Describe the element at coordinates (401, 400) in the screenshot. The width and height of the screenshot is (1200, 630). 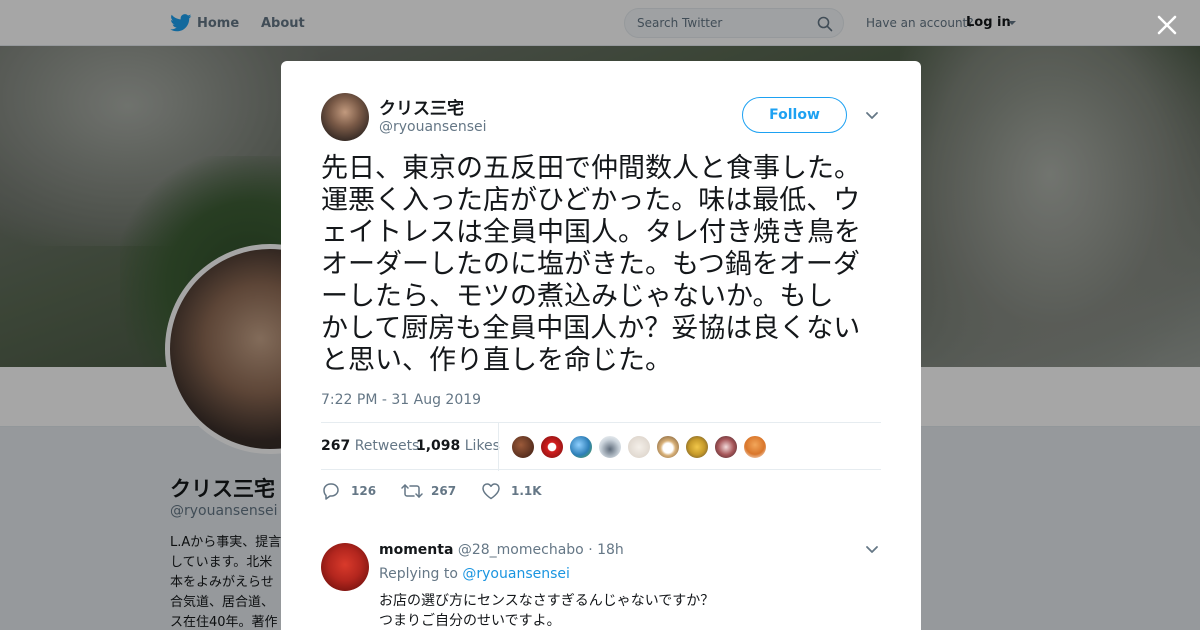
I see `tweet-timestamp: 7:22 PM - 31 Aug 2019` at that location.